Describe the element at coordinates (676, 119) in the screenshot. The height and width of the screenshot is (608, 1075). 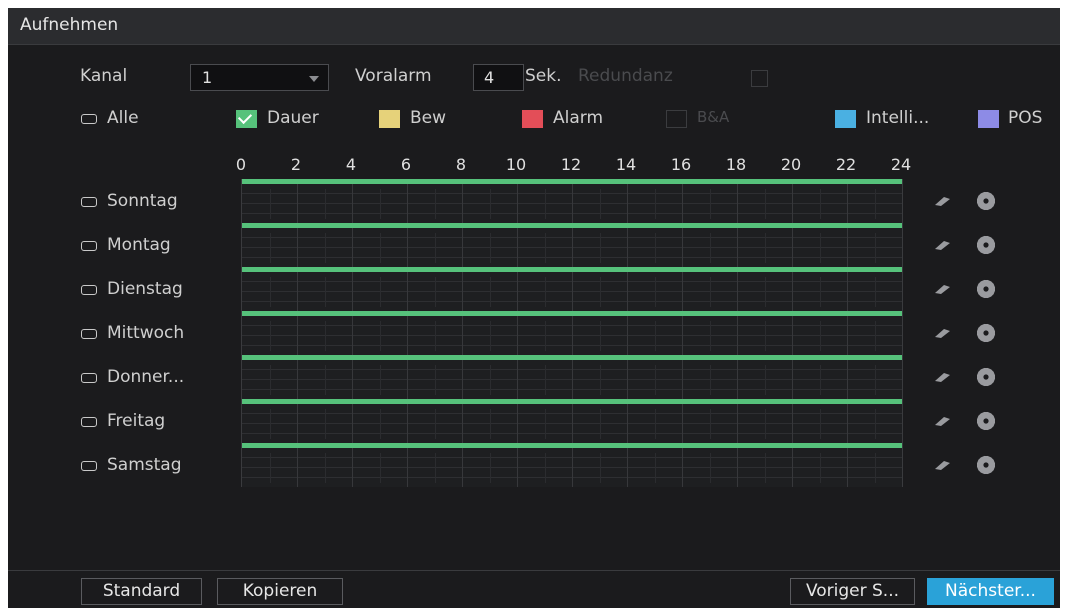
I see `legend-ba-swatch` at that location.